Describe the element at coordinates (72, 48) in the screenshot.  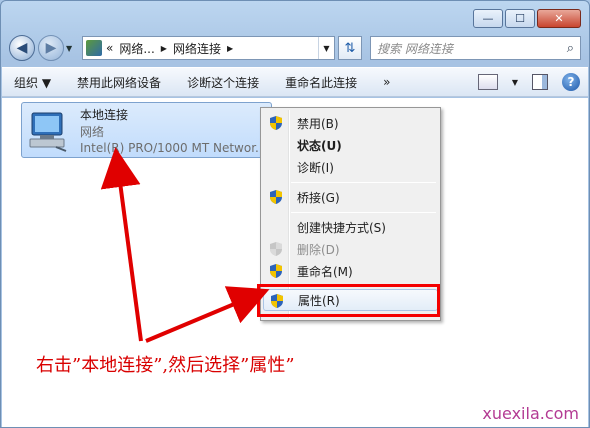
I see `recent-pages-dropdown-icon: ▼` at that location.